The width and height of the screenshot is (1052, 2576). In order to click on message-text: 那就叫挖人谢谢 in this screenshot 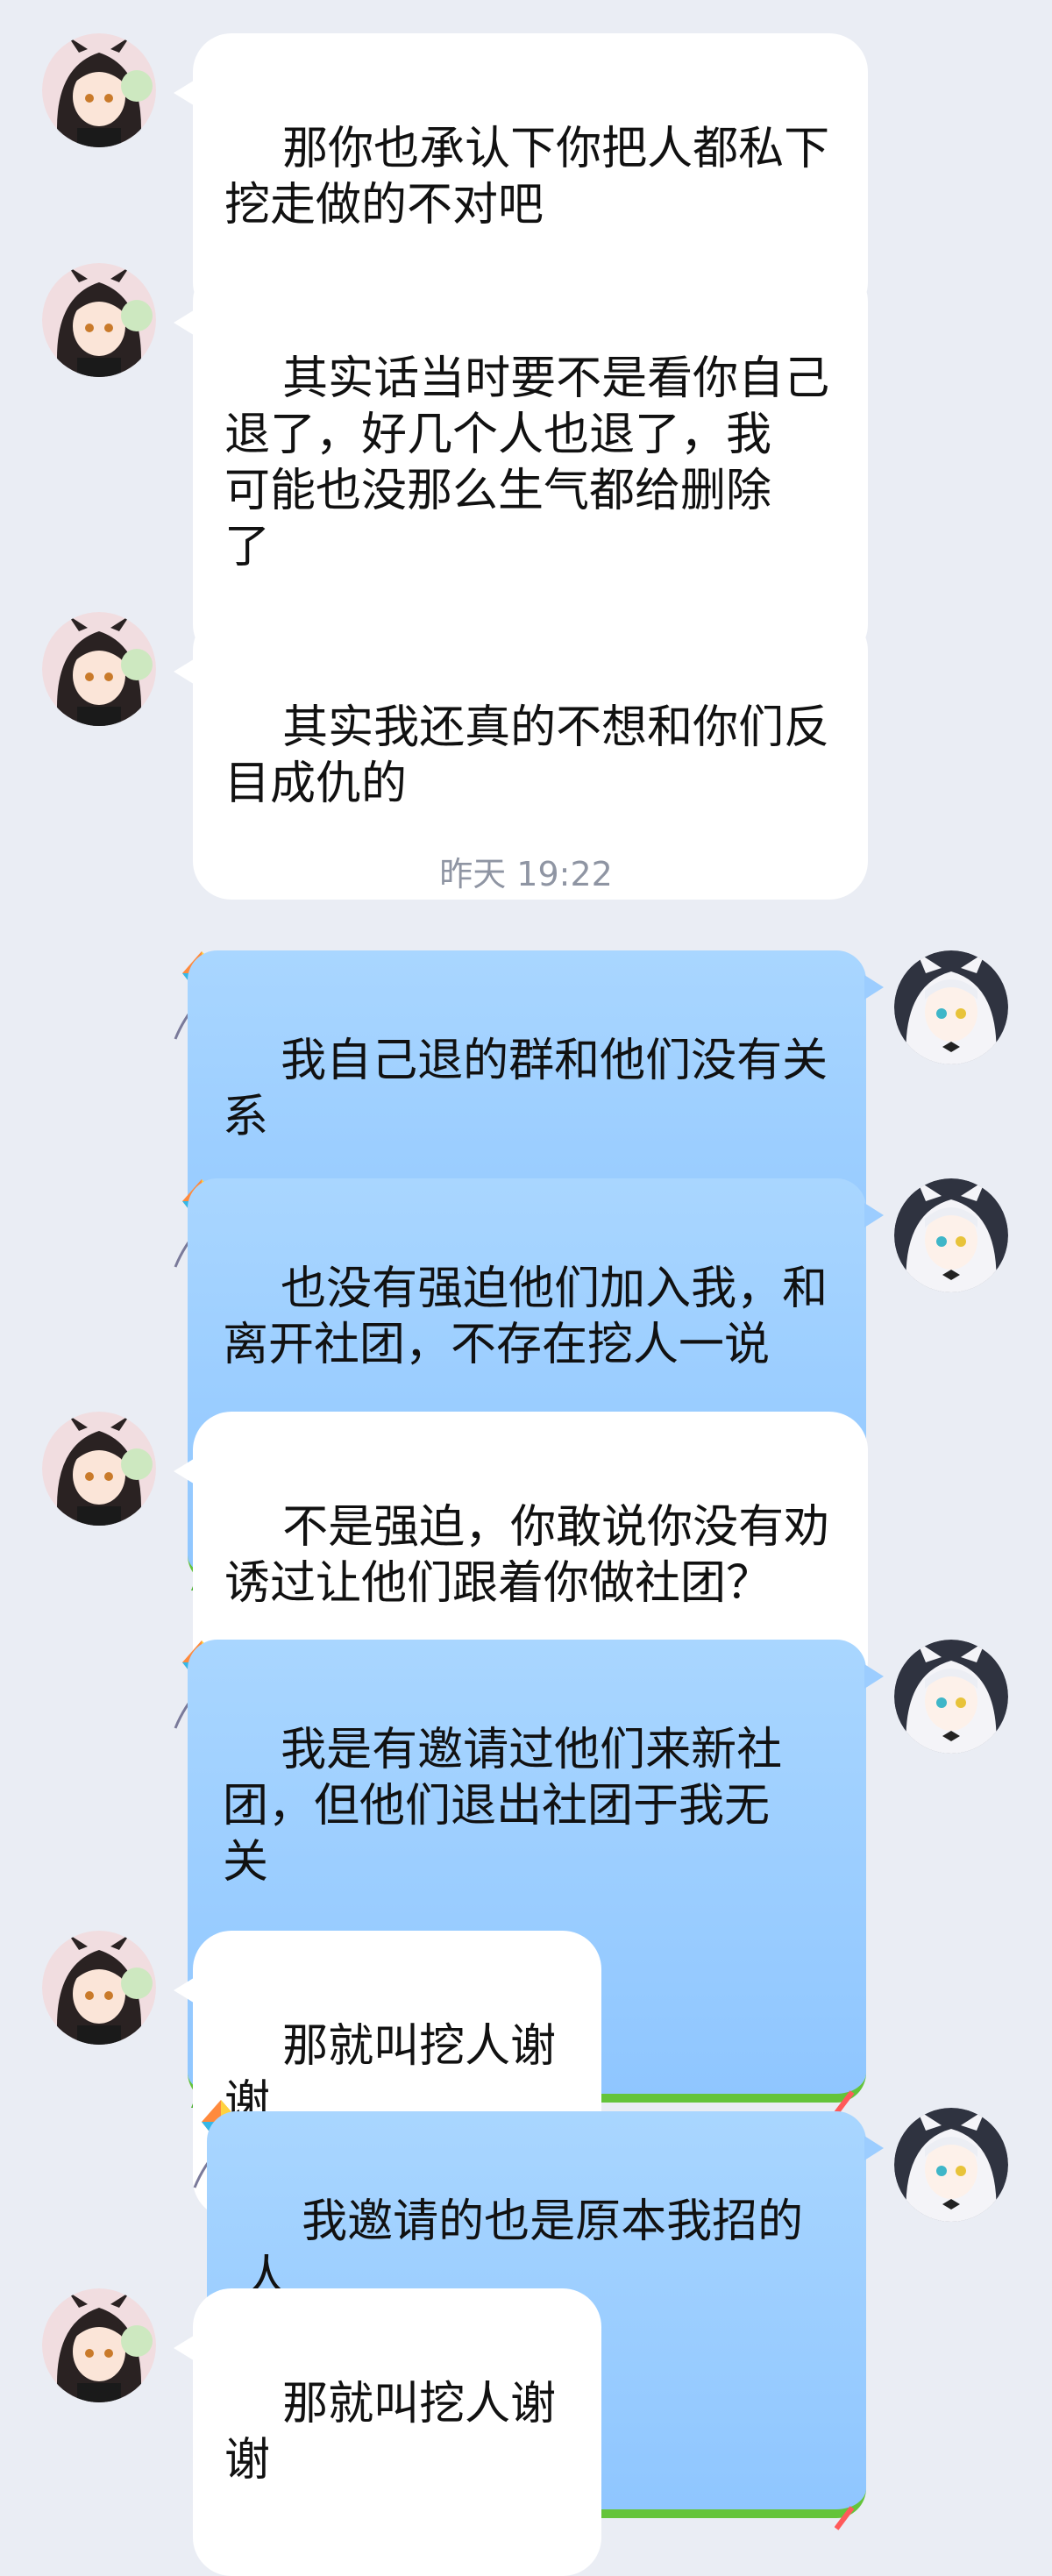, I will do `click(390, 2432)`.